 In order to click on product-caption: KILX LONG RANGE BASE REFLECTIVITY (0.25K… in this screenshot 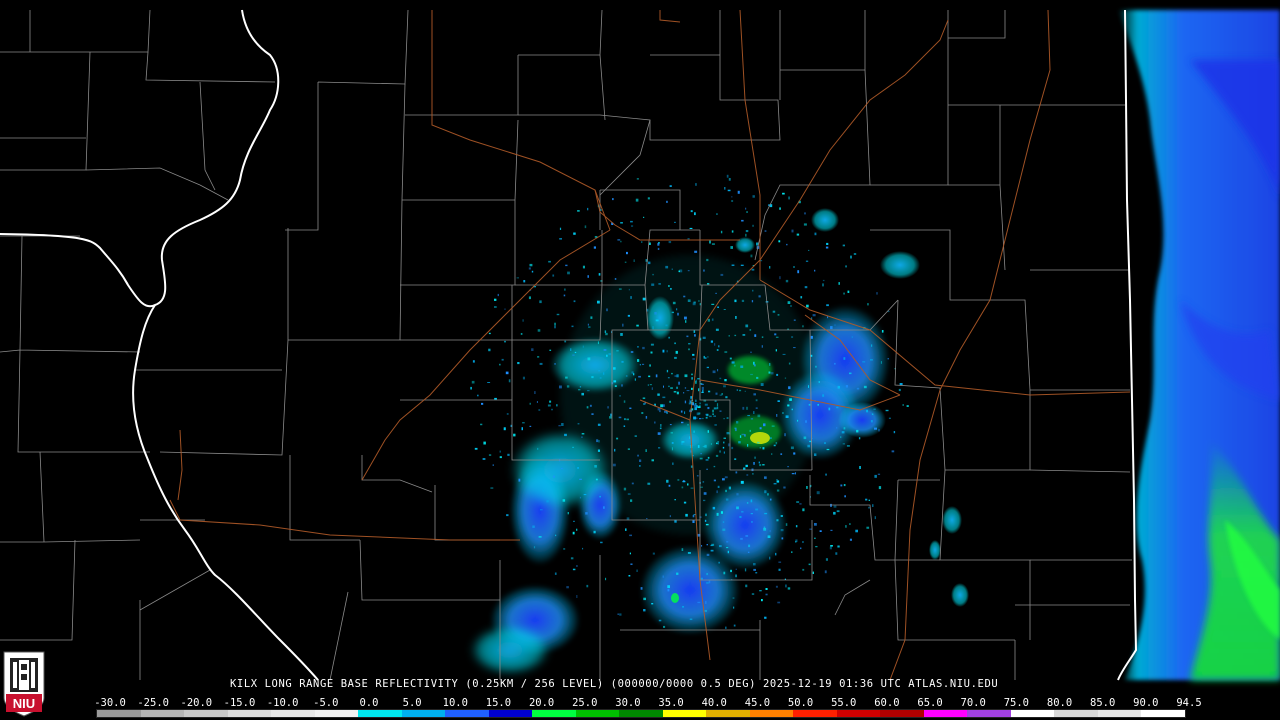, I will do `click(614, 684)`.